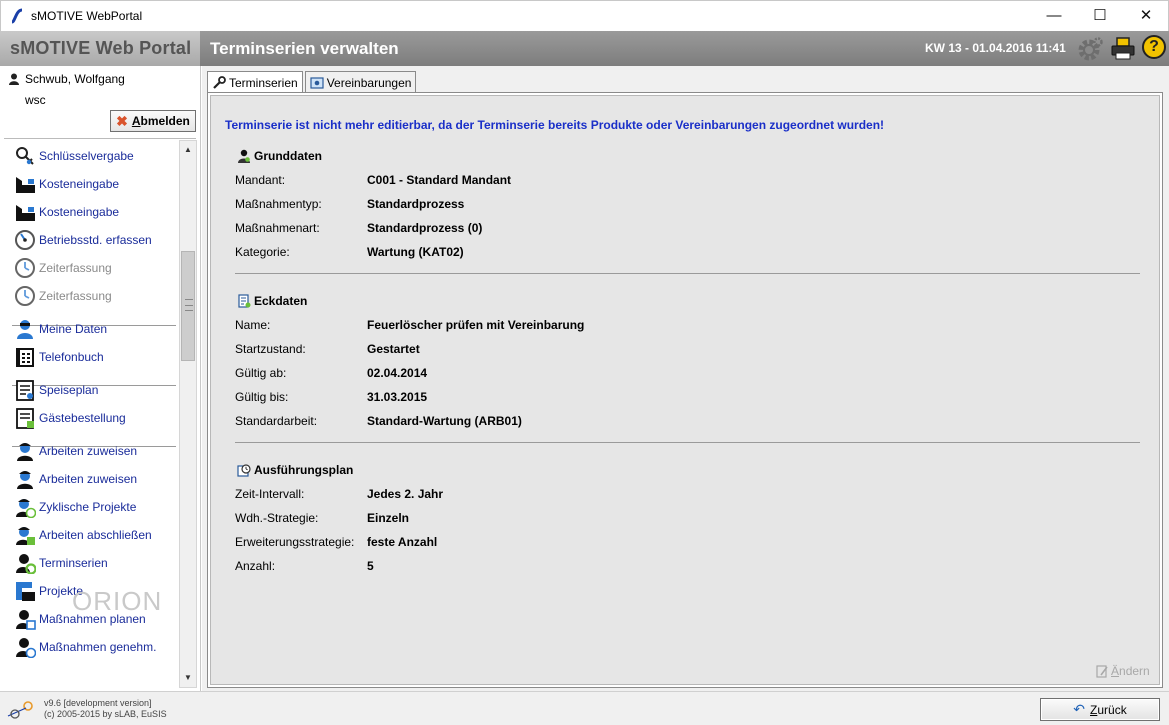 The height and width of the screenshot is (725, 1169). I want to click on key-icon, so click(25, 156).